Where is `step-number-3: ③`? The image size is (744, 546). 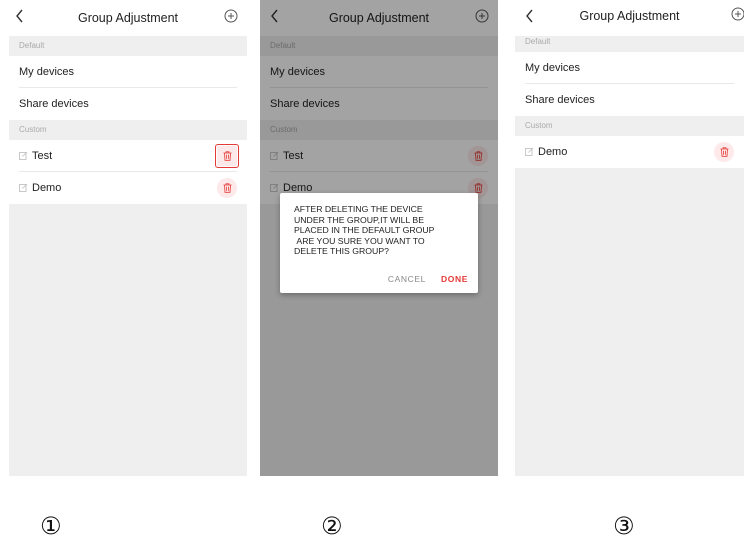
step-number-3: ③ is located at coordinates (624, 526).